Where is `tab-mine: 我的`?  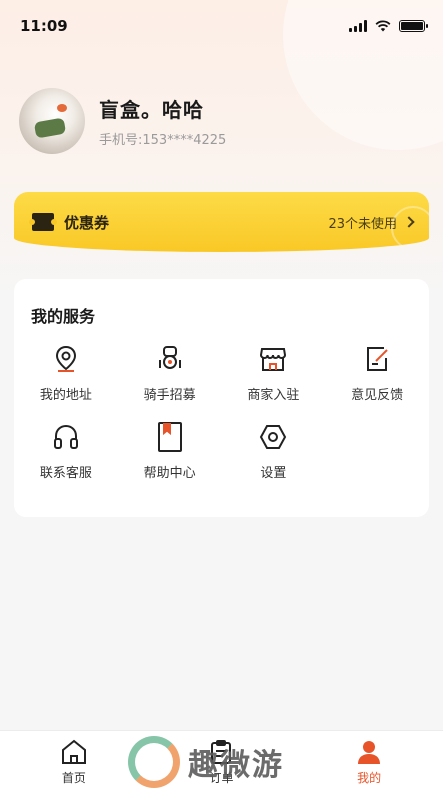 tab-mine: 我的 is located at coordinates (369, 762).